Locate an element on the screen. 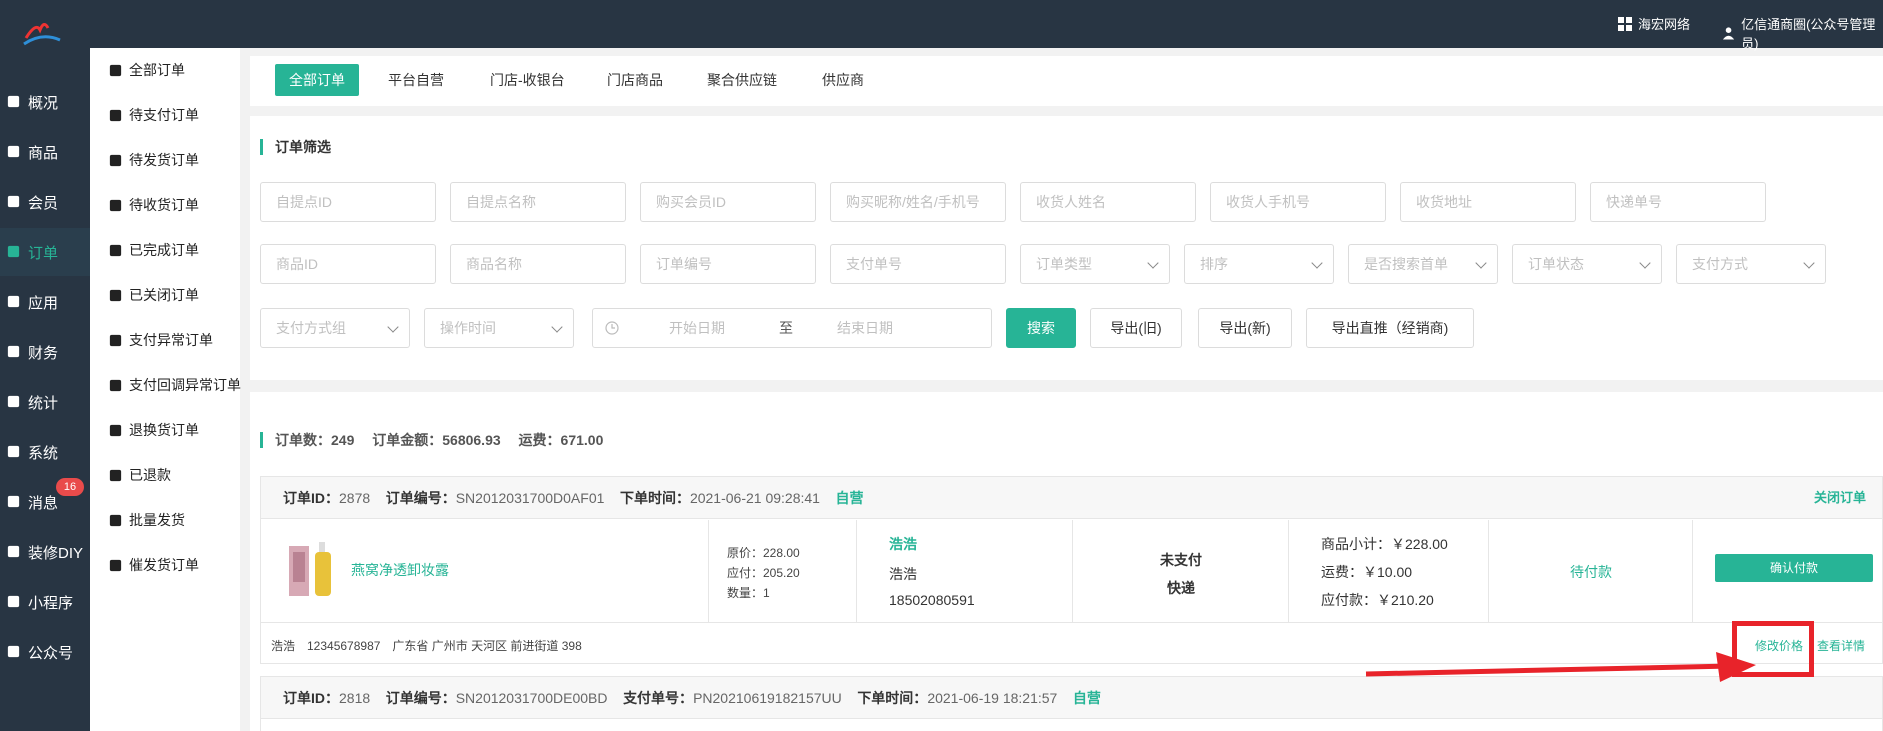 The image size is (1883, 731). subnav-item-10: 批量发货 is located at coordinates (146, 520).